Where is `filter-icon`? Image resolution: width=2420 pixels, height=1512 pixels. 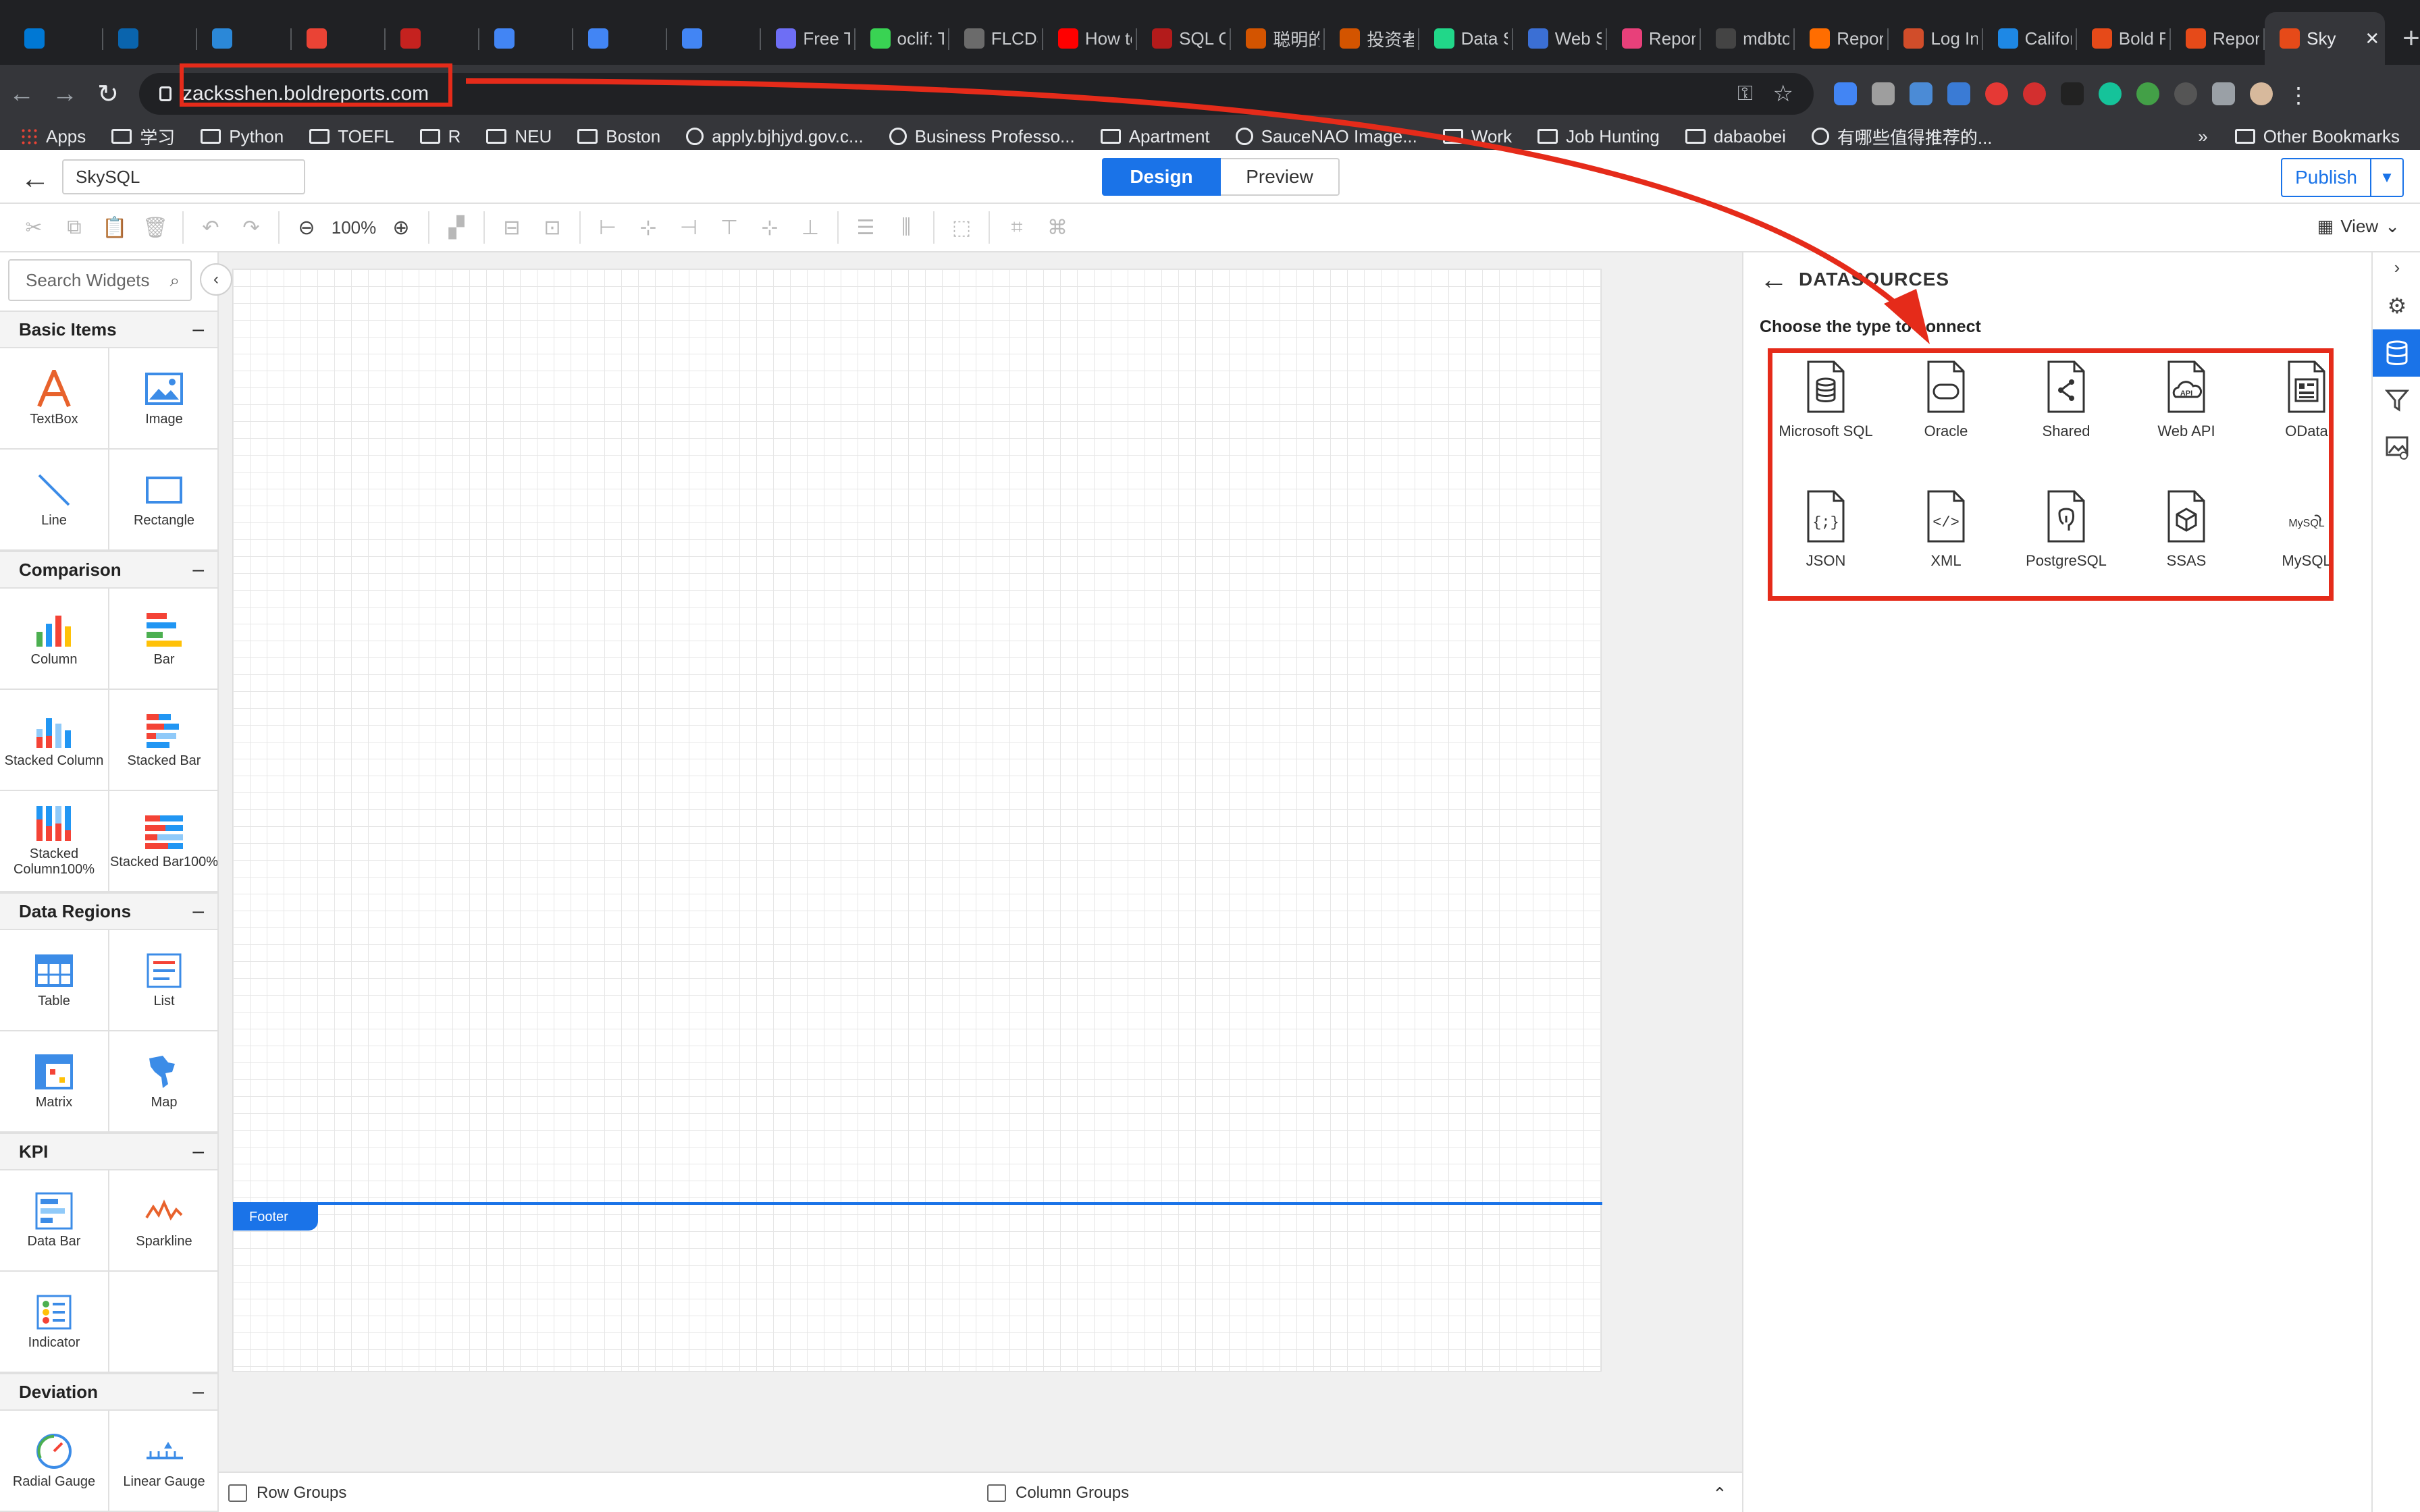 filter-icon is located at coordinates (2396, 400).